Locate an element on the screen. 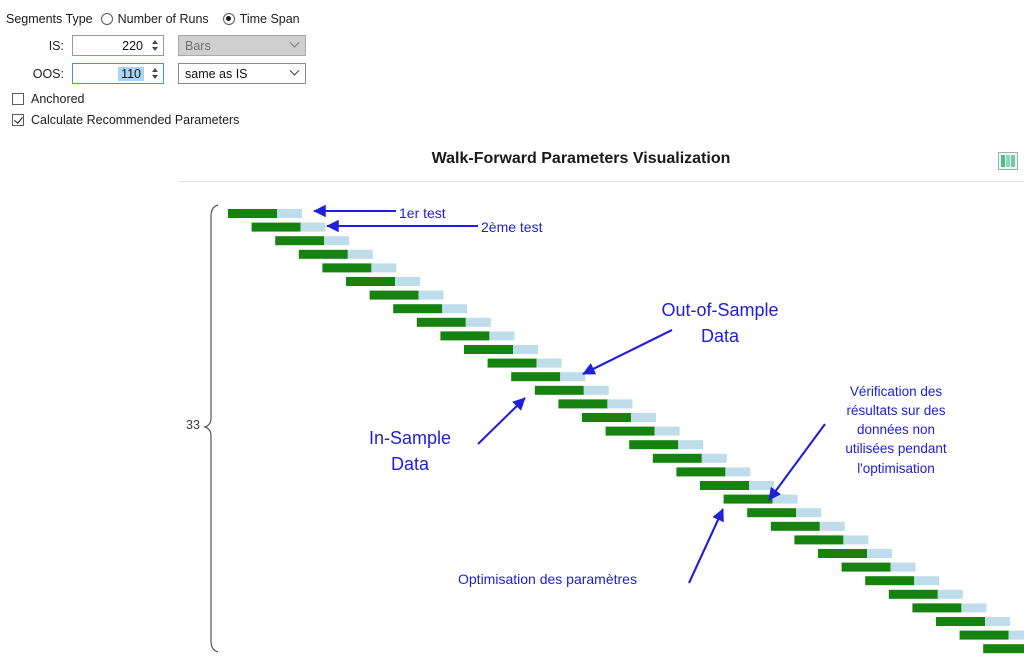 The height and width of the screenshot is (668, 1024). checkbox-anchored-label: Anchored is located at coordinates (58, 99).